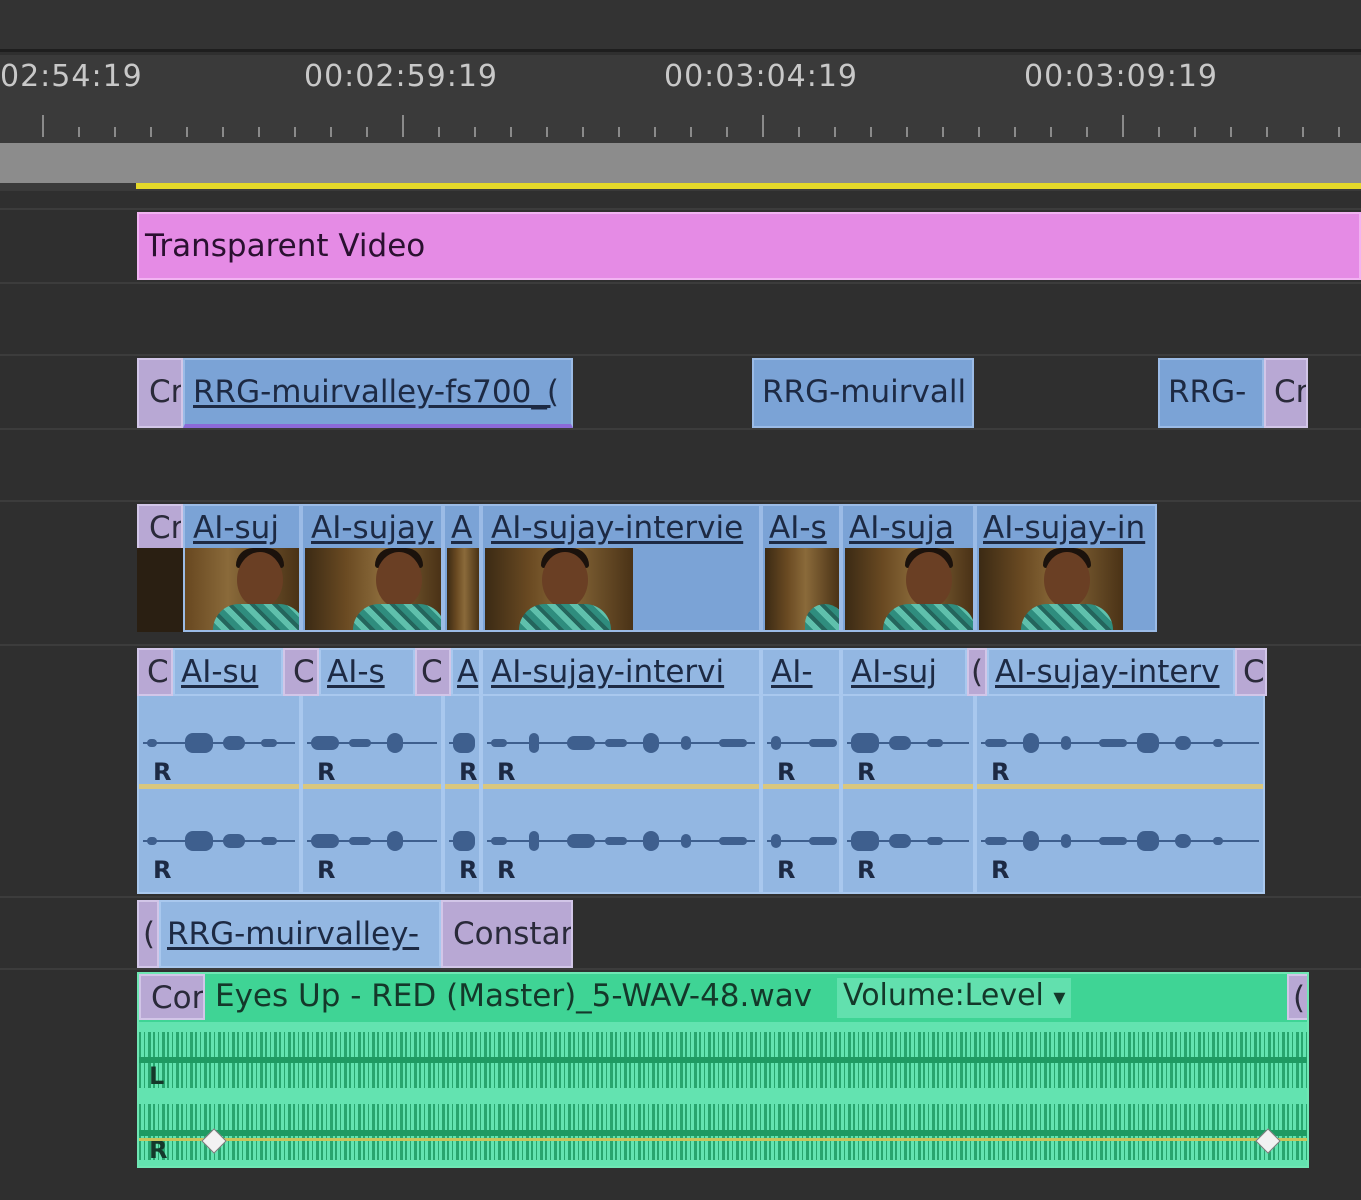  What do you see at coordinates (158, 672) in the screenshot?
I see `transition-label: C` at bounding box center [158, 672].